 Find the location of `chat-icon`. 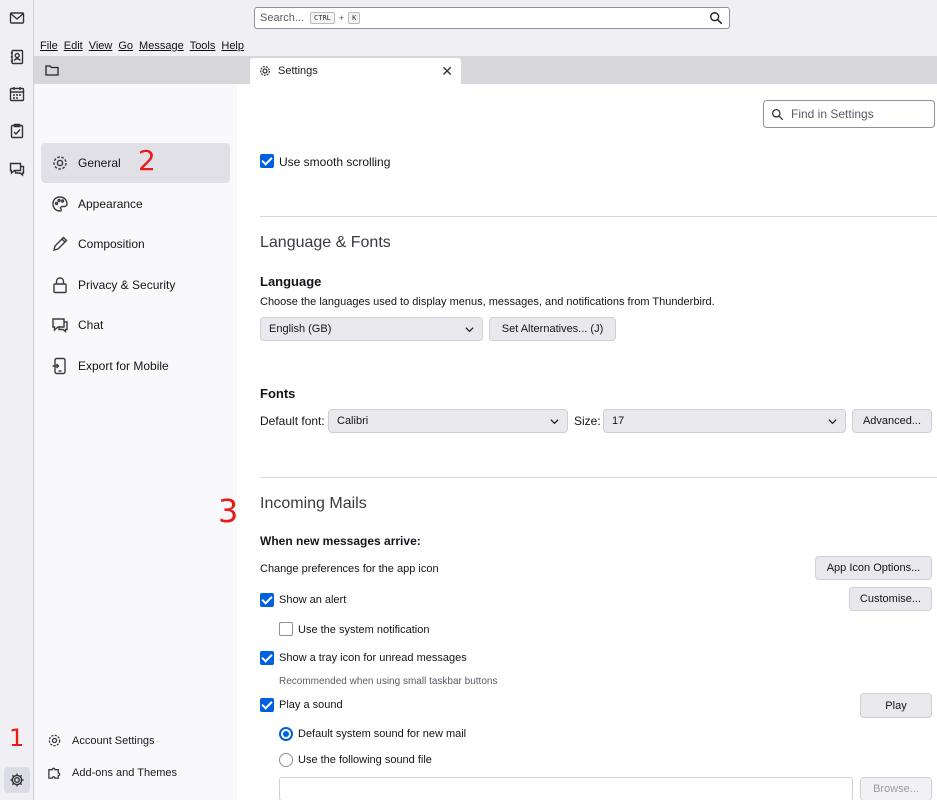

chat-icon is located at coordinates (17, 169).